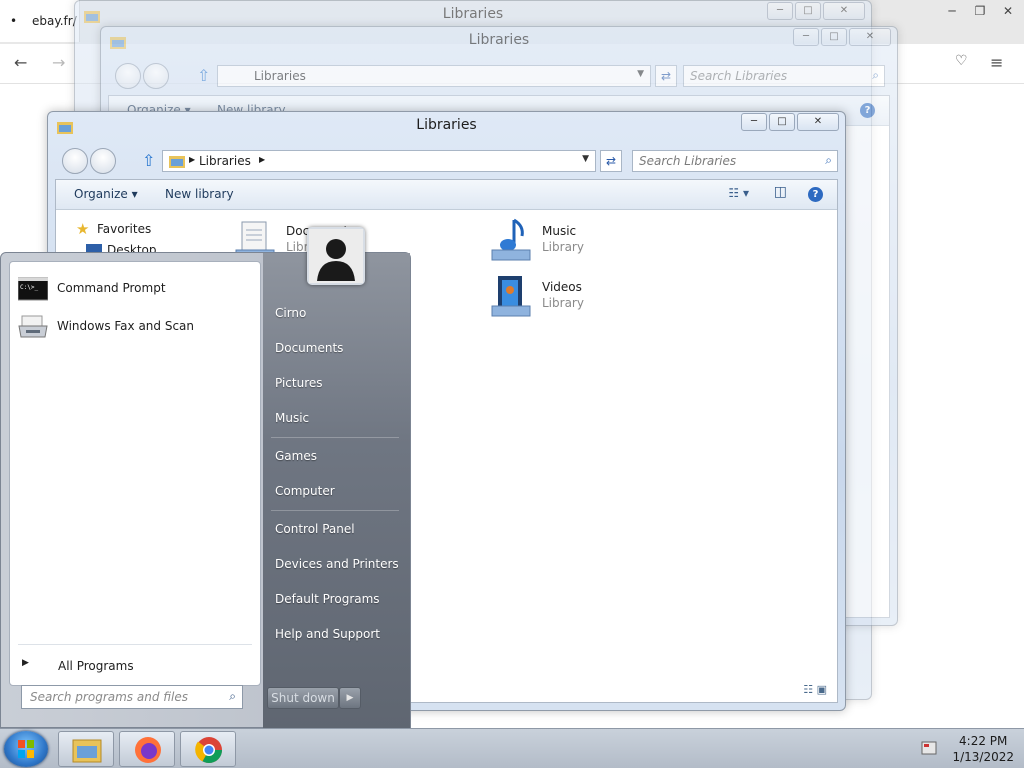 The height and width of the screenshot is (768, 1024). What do you see at coordinates (980, 11) in the screenshot?
I see `browser-restore-button: ❐` at bounding box center [980, 11].